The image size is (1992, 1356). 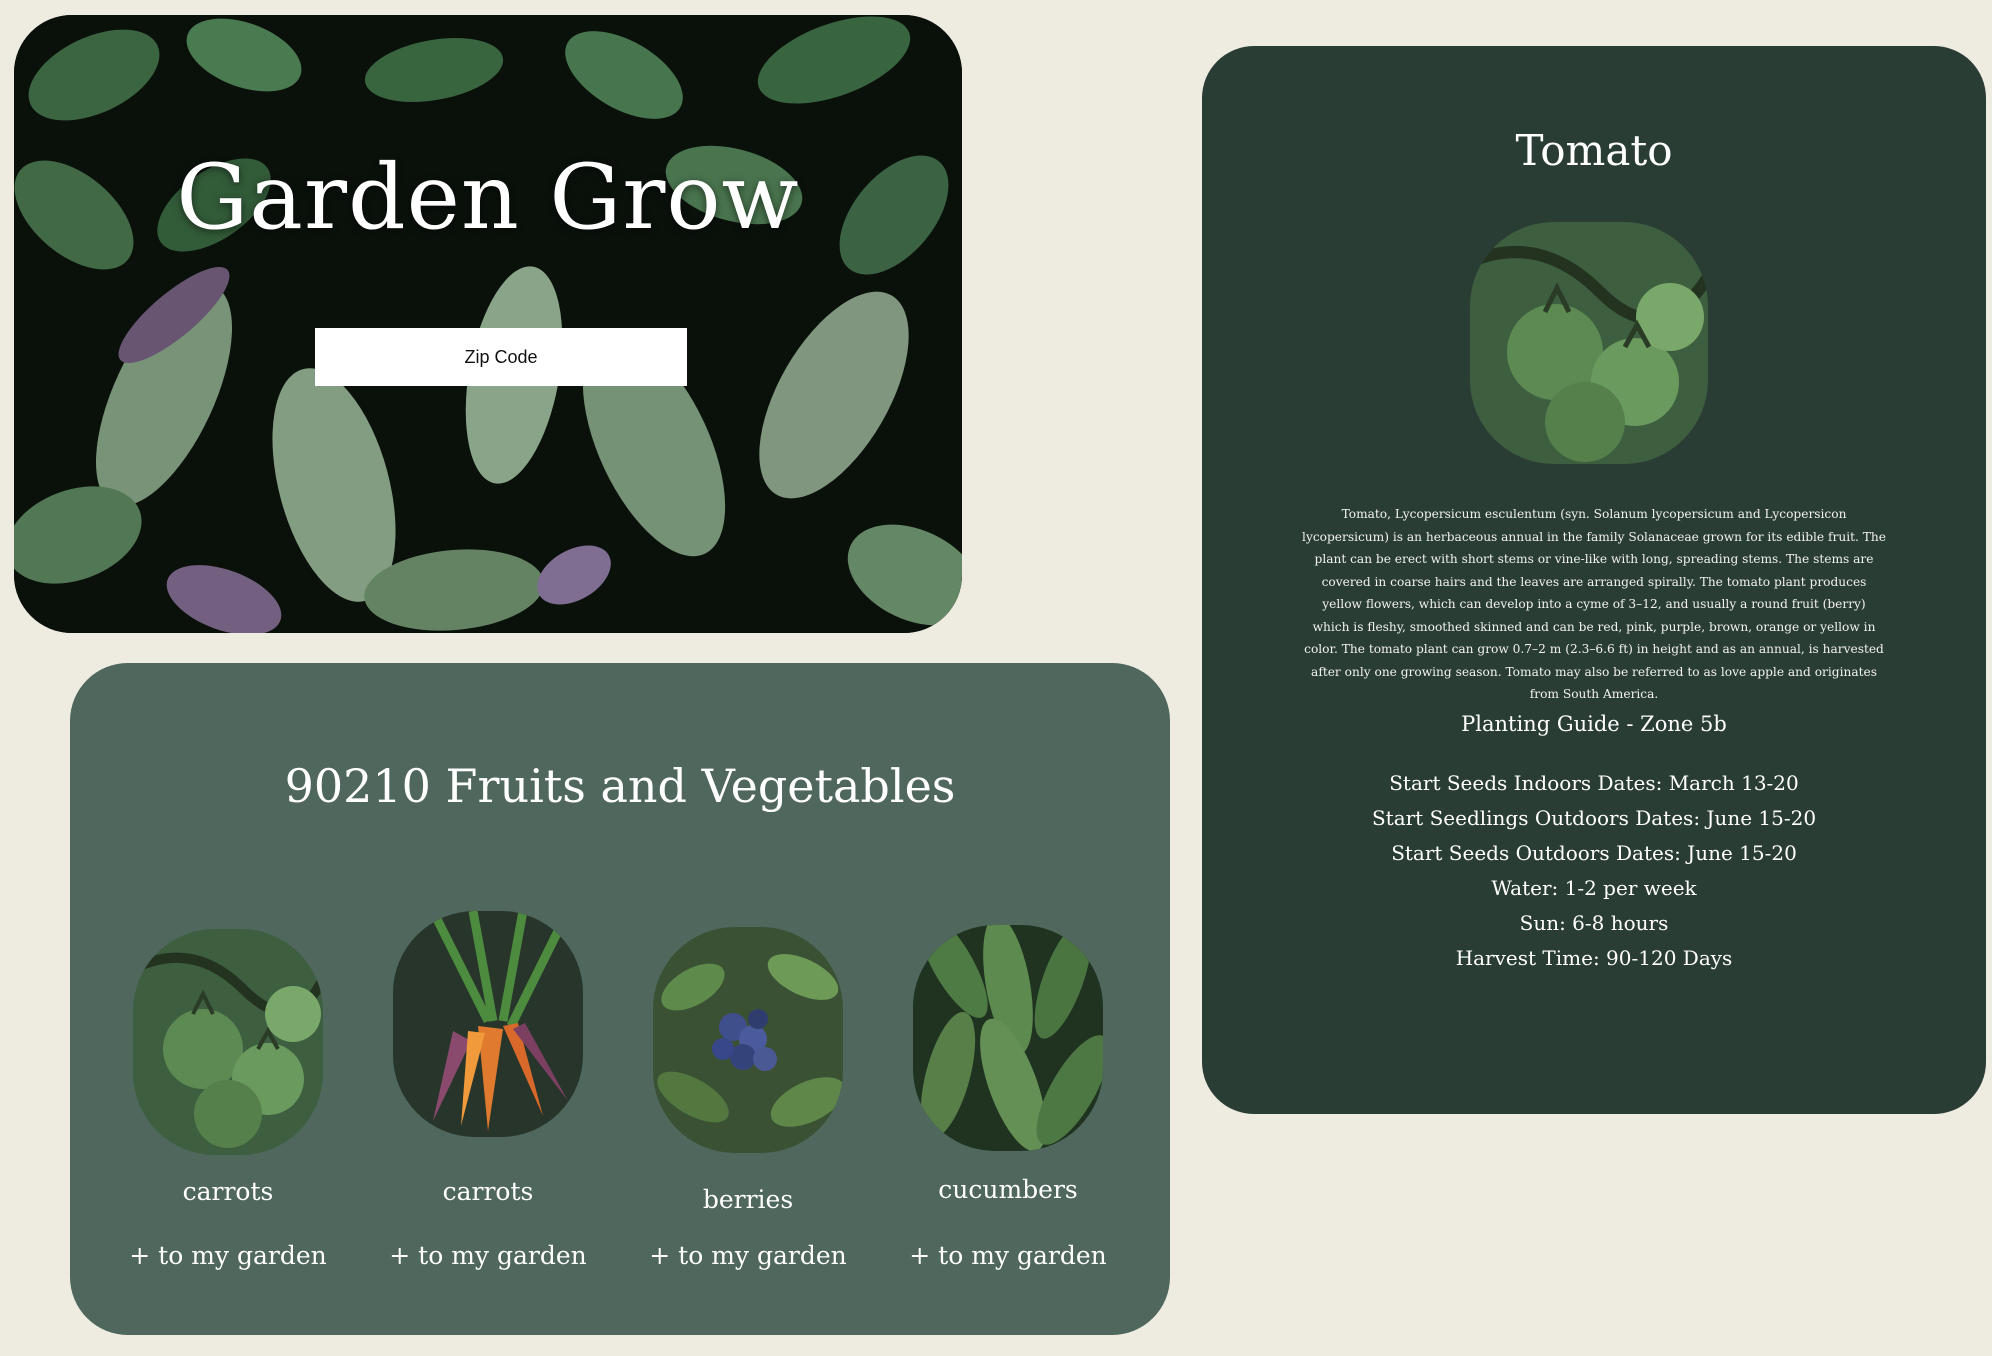 What do you see at coordinates (488, 1024) in the screenshot?
I see `carrot-photo-icon` at bounding box center [488, 1024].